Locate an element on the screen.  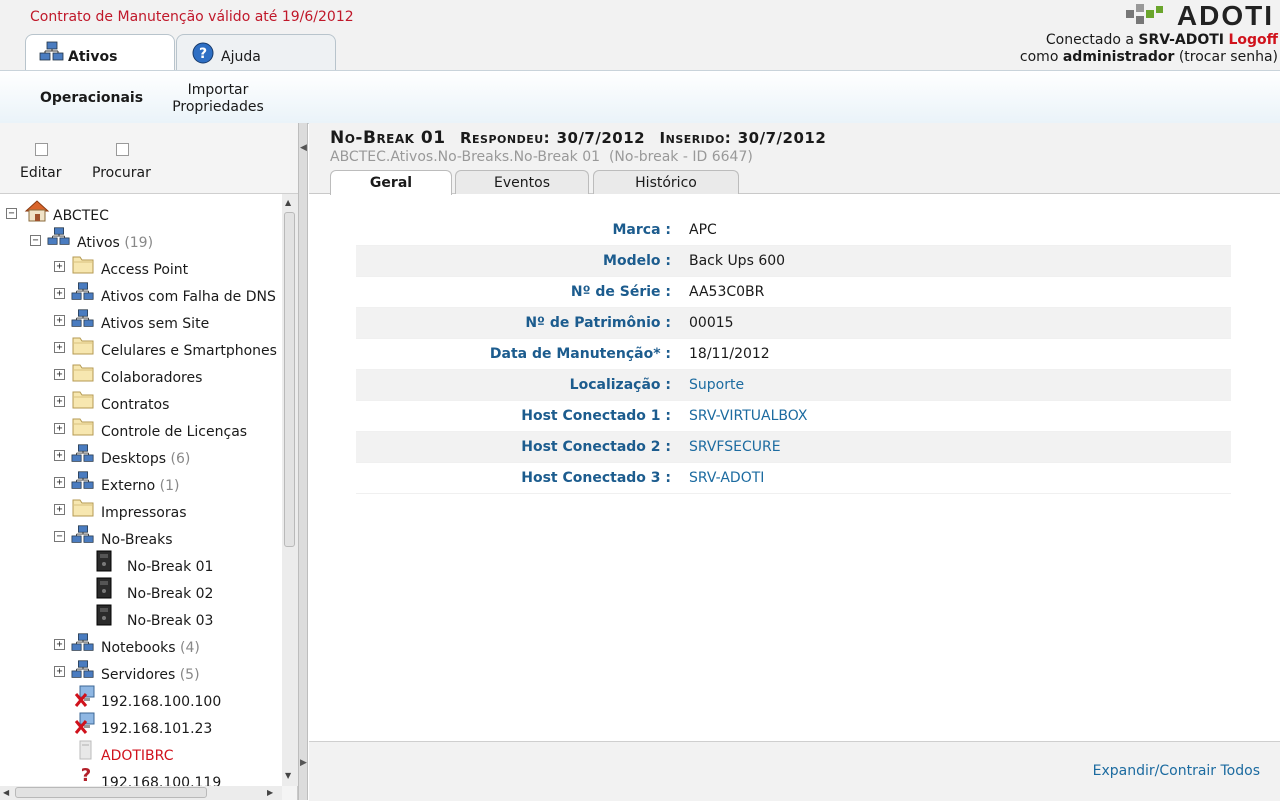
detail-label: Modelo : is located at coordinates (637, 261).